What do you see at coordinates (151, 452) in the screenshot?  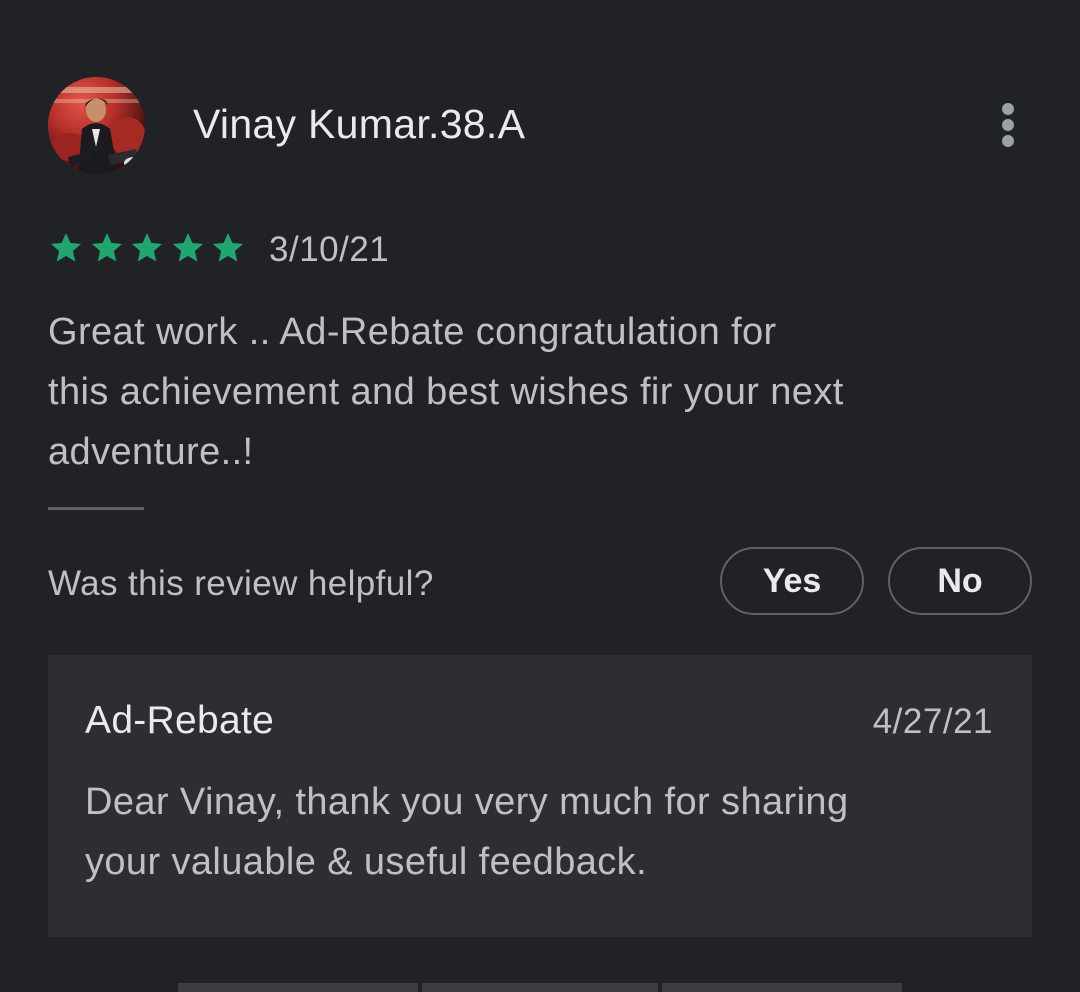 I see `review-text-line: adventure..!` at bounding box center [151, 452].